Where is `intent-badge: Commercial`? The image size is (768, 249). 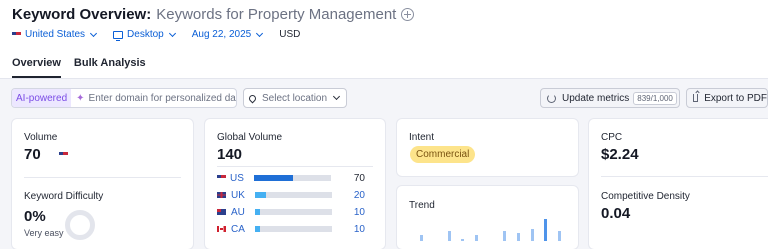
intent-badge: Commercial is located at coordinates (443, 154).